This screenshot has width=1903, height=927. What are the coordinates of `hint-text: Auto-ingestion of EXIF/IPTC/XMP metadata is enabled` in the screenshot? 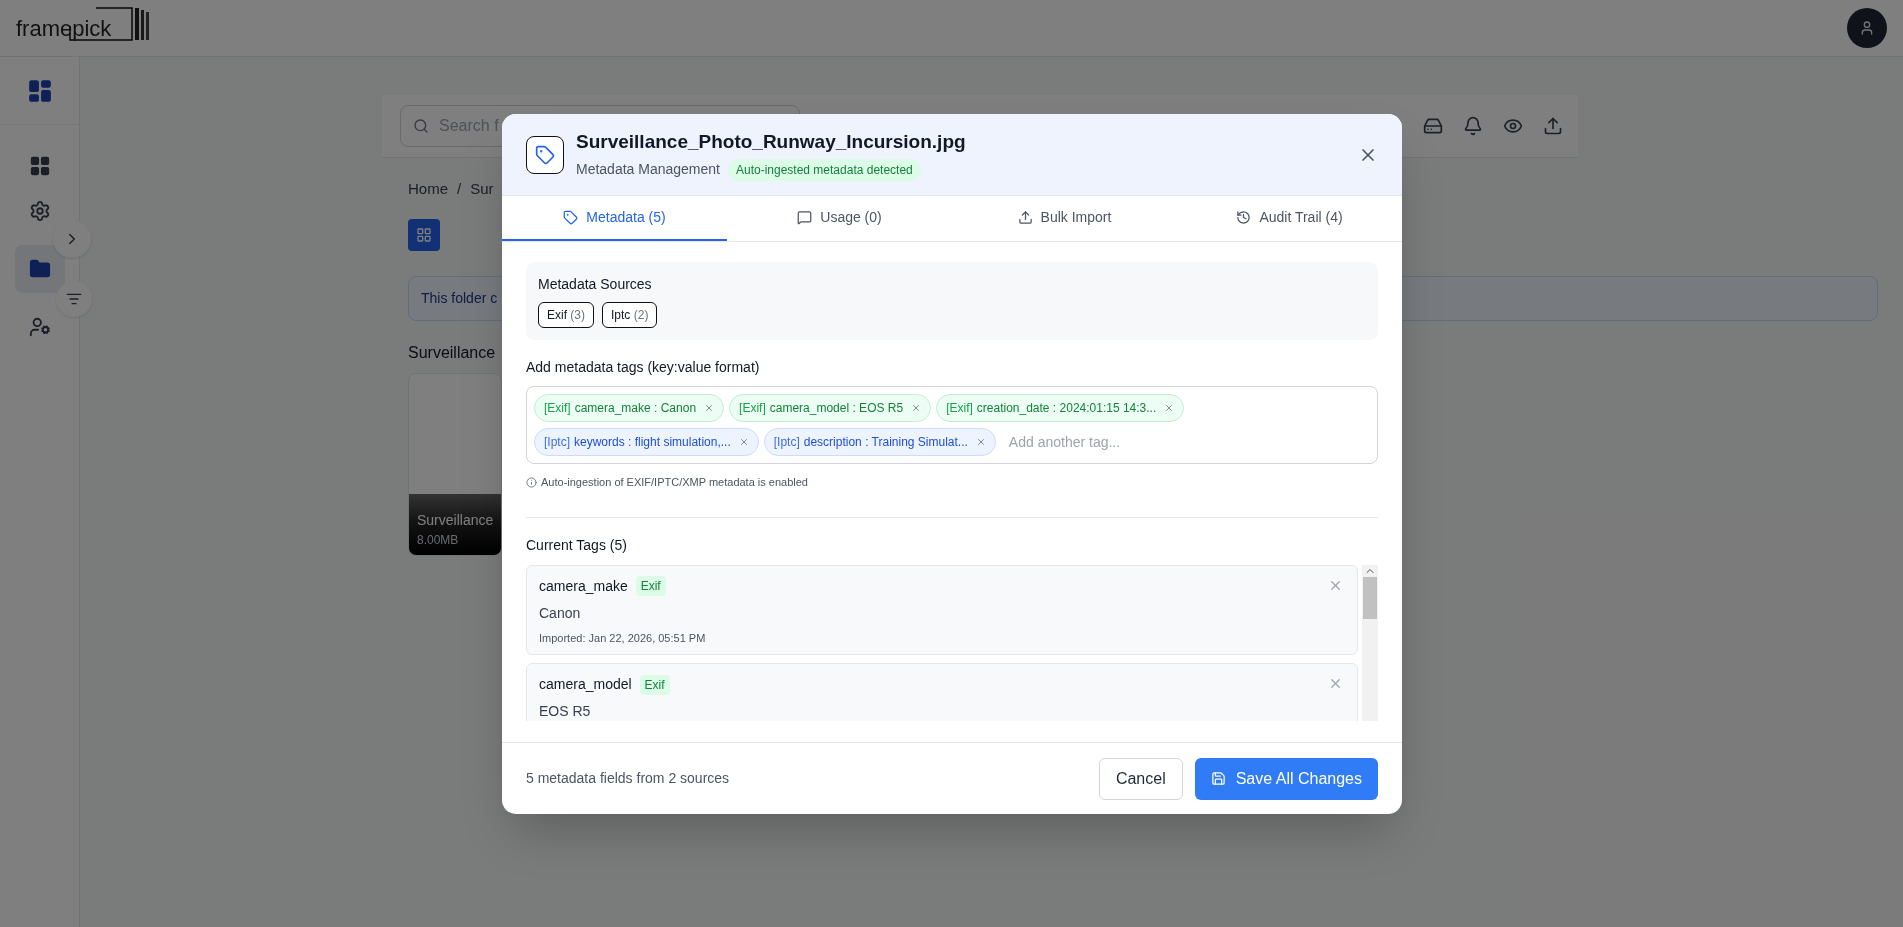 It's located at (674, 482).